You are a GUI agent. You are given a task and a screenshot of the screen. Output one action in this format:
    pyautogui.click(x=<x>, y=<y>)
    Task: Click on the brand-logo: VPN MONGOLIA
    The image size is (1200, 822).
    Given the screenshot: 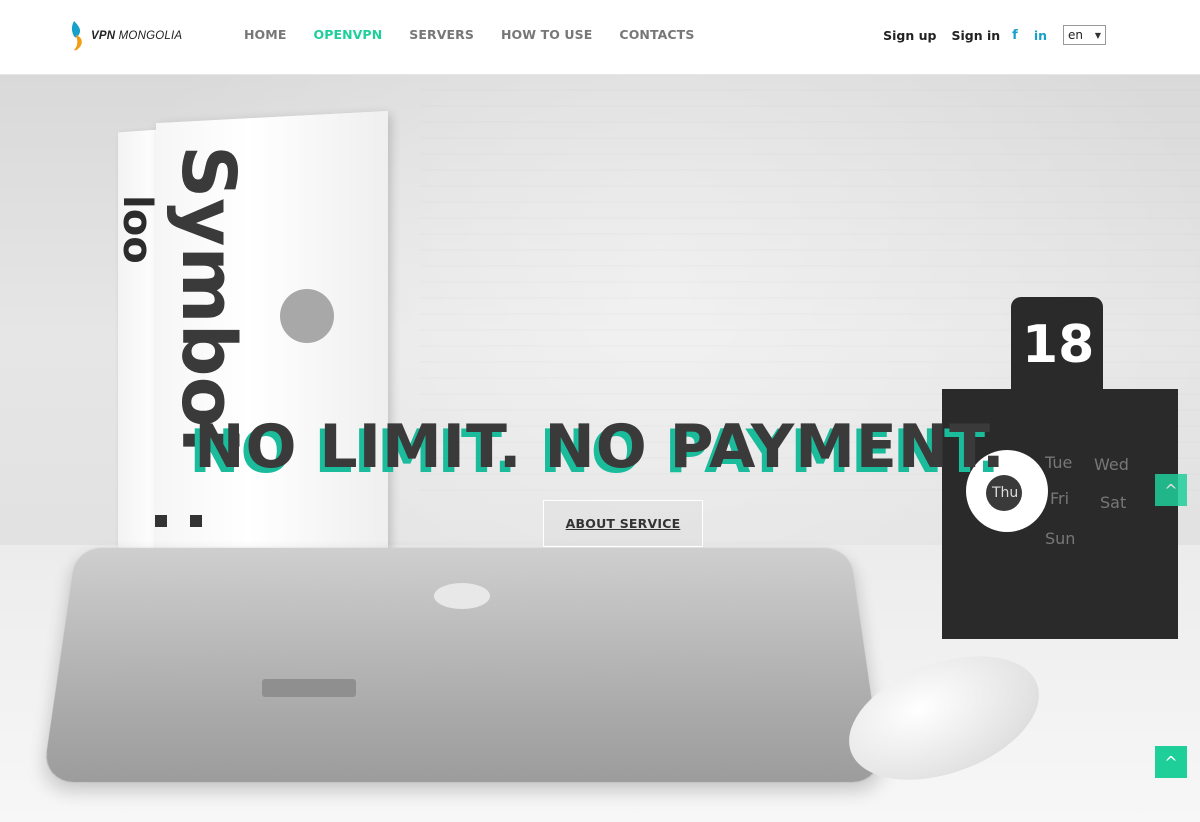 What is the action you would take?
    pyautogui.click(x=126, y=36)
    